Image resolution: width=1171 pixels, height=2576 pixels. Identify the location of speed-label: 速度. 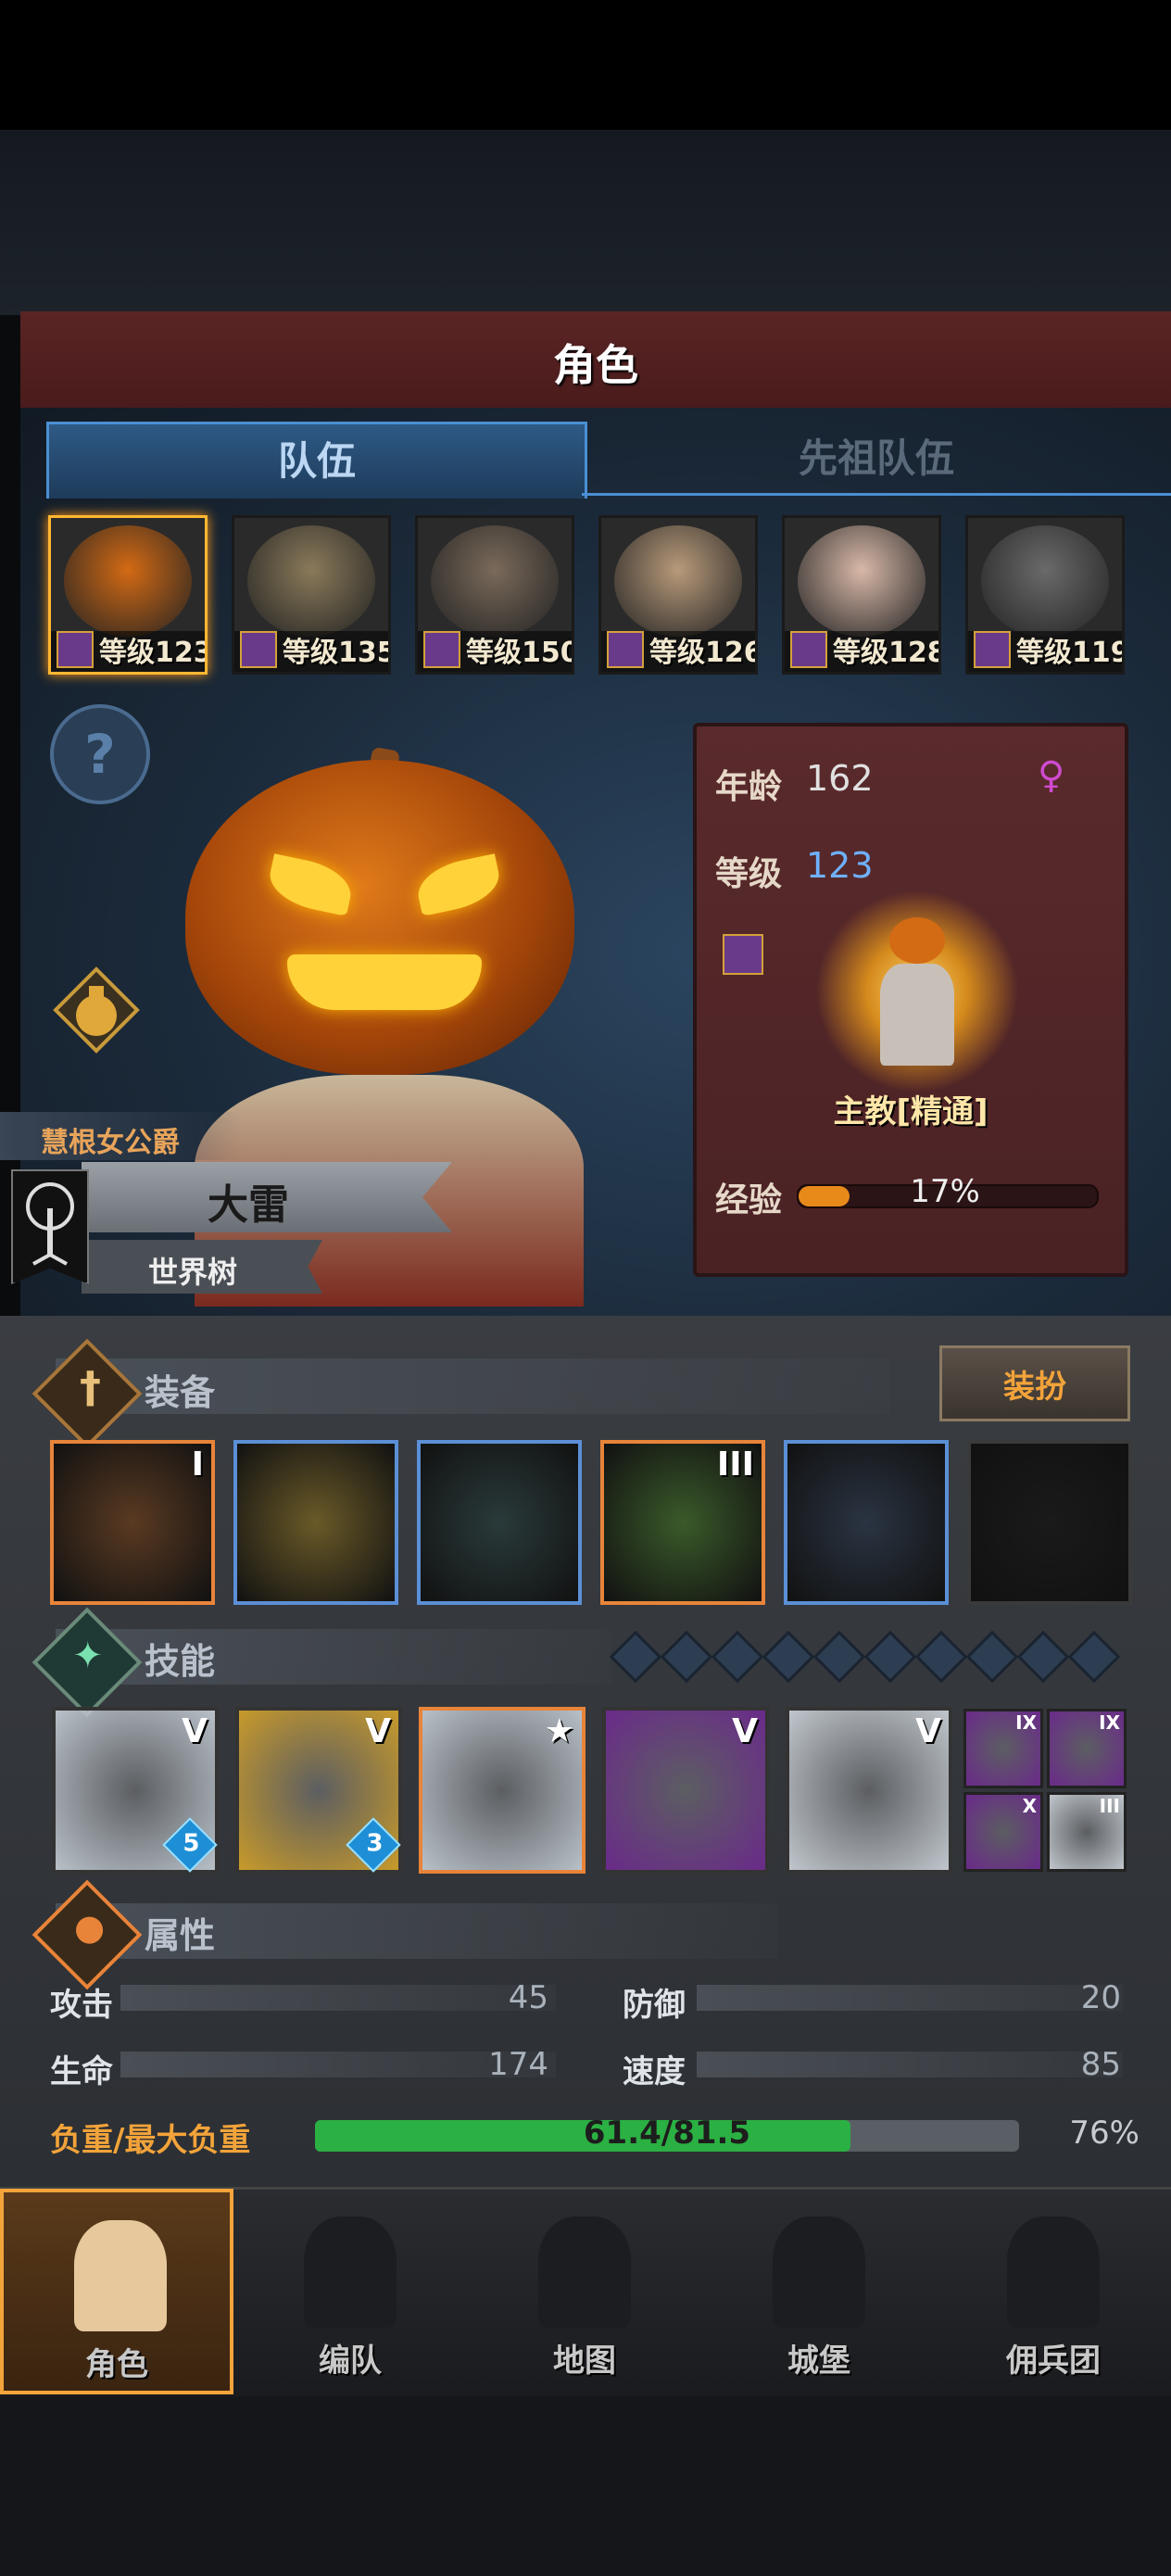
(655, 2071).